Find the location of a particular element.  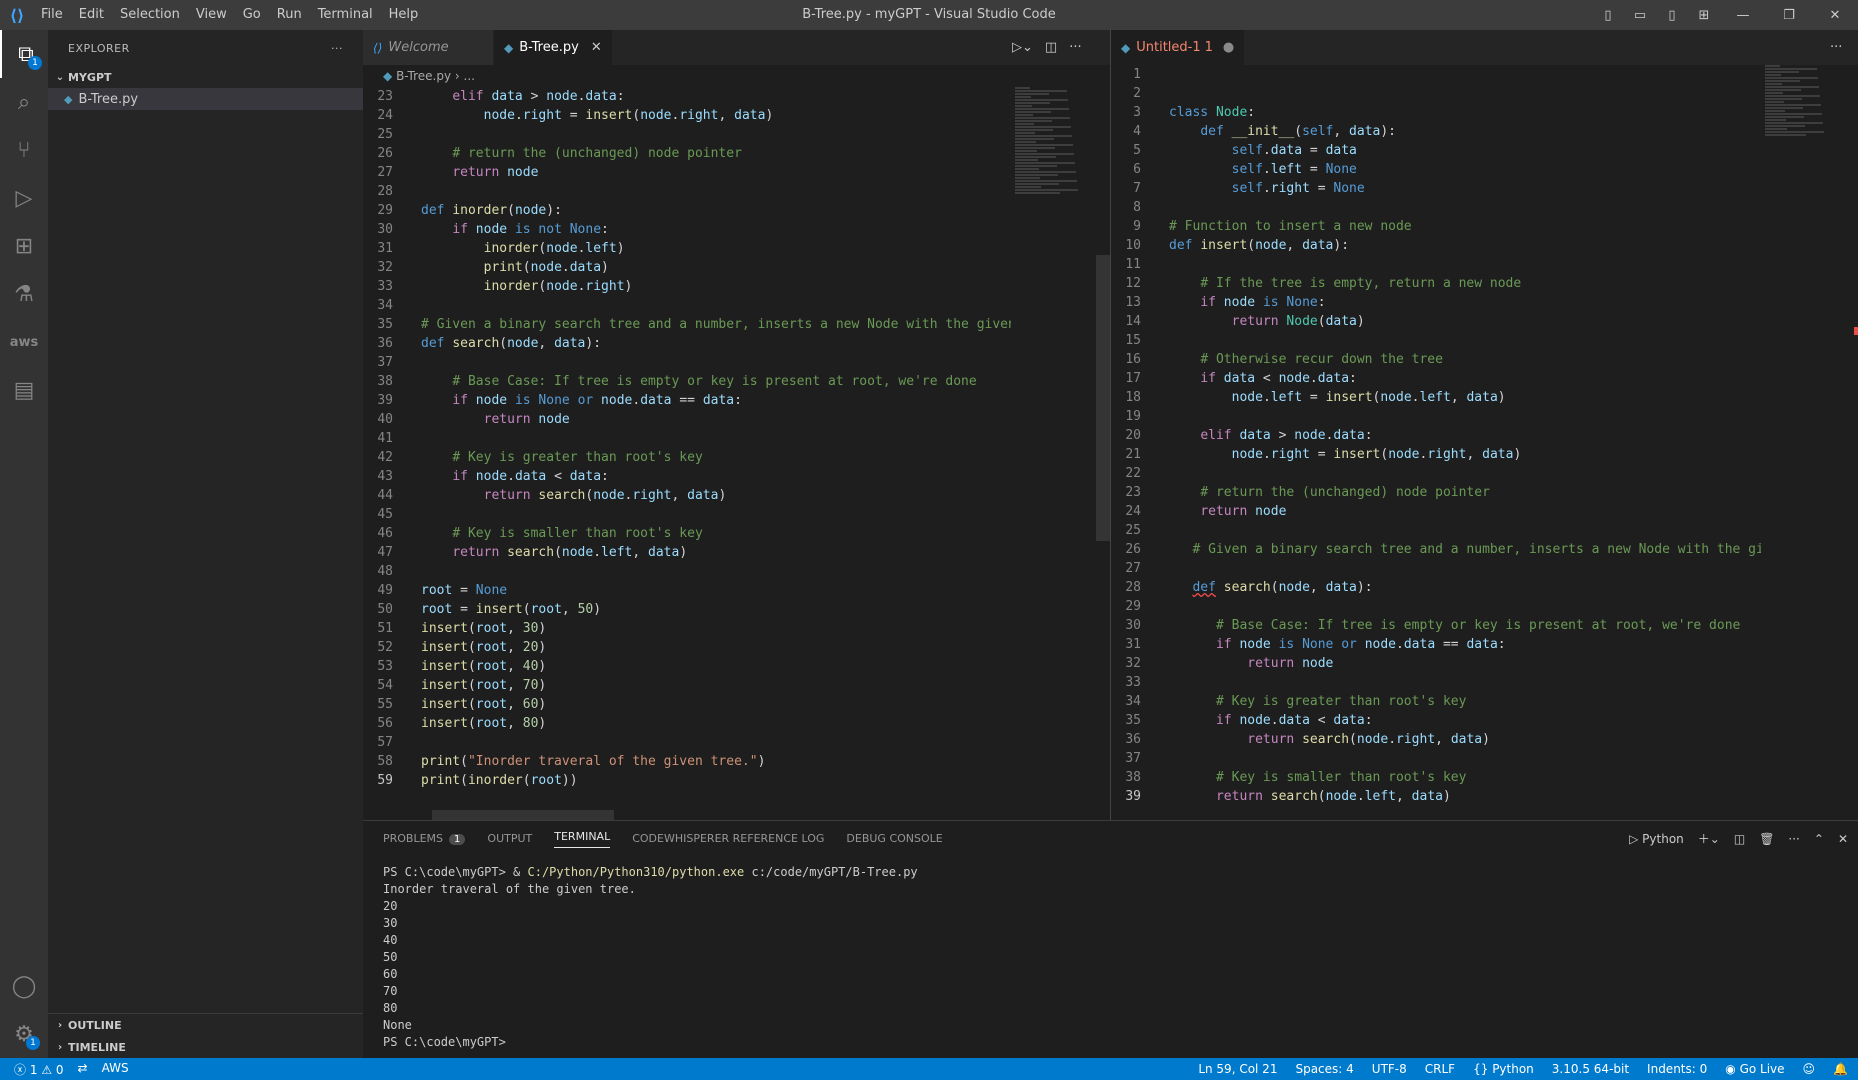

code-line: 34 # Key is greater than root's key is located at coordinates (1436, 701).